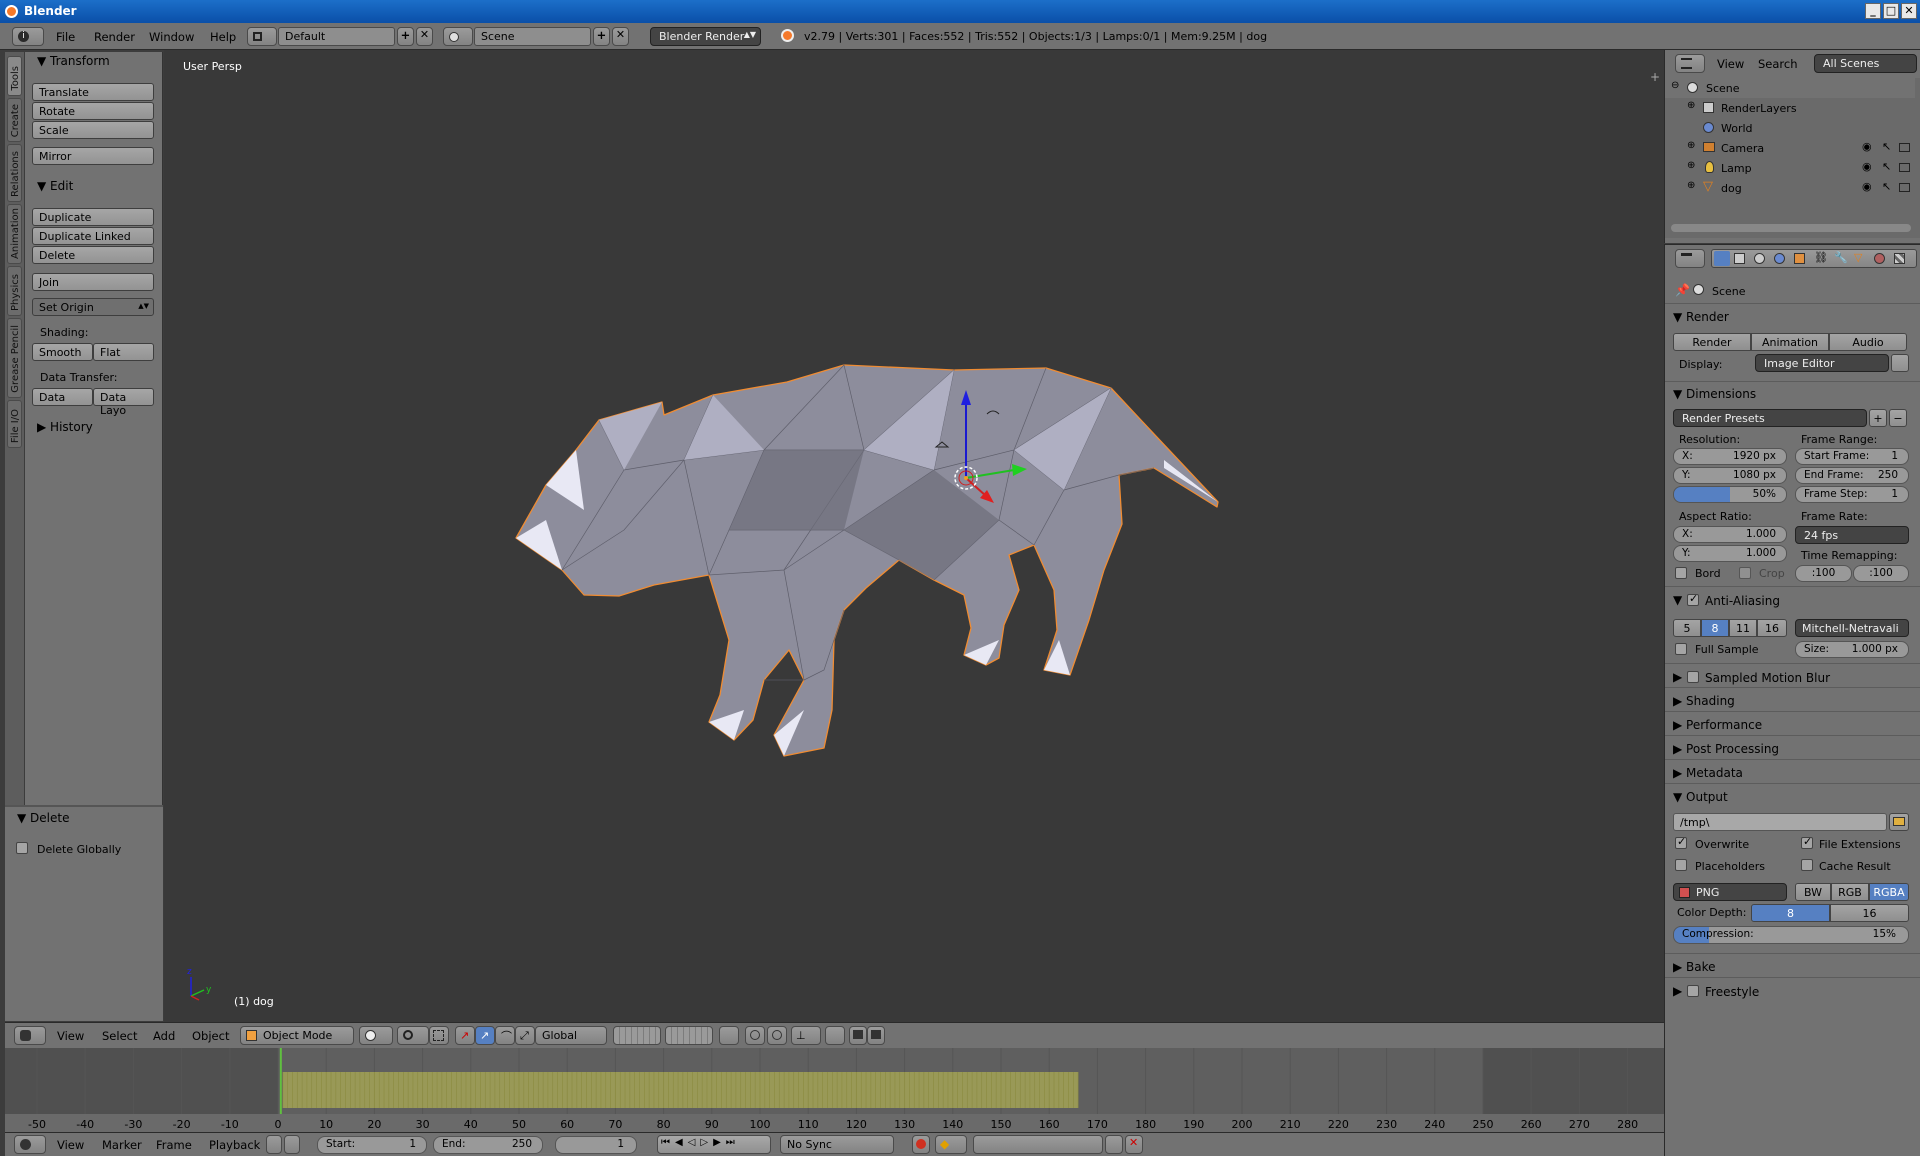 The width and height of the screenshot is (1920, 1156). What do you see at coordinates (1681, 573) in the screenshot?
I see `border-checkbox` at bounding box center [1681, 573].